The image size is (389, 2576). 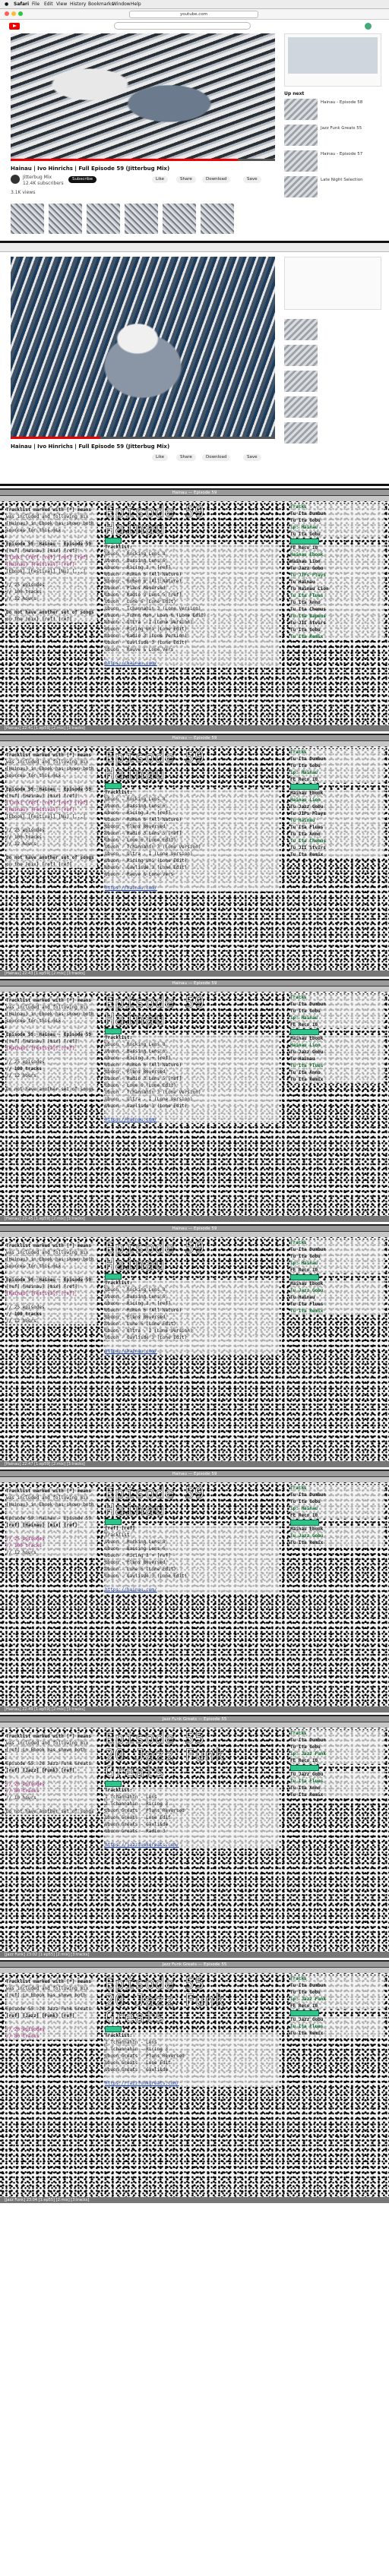 I want to click on nick-list-item: Tu Ita Chemus, so click(x=337, y=841).